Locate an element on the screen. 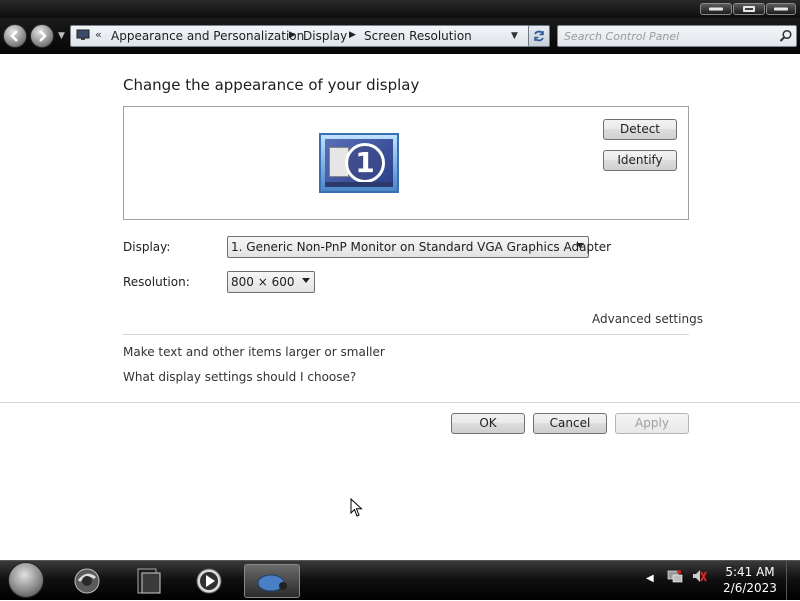 The height and width of the screenshot is (601, 800). forward-button is located at coordinates (42, 36).